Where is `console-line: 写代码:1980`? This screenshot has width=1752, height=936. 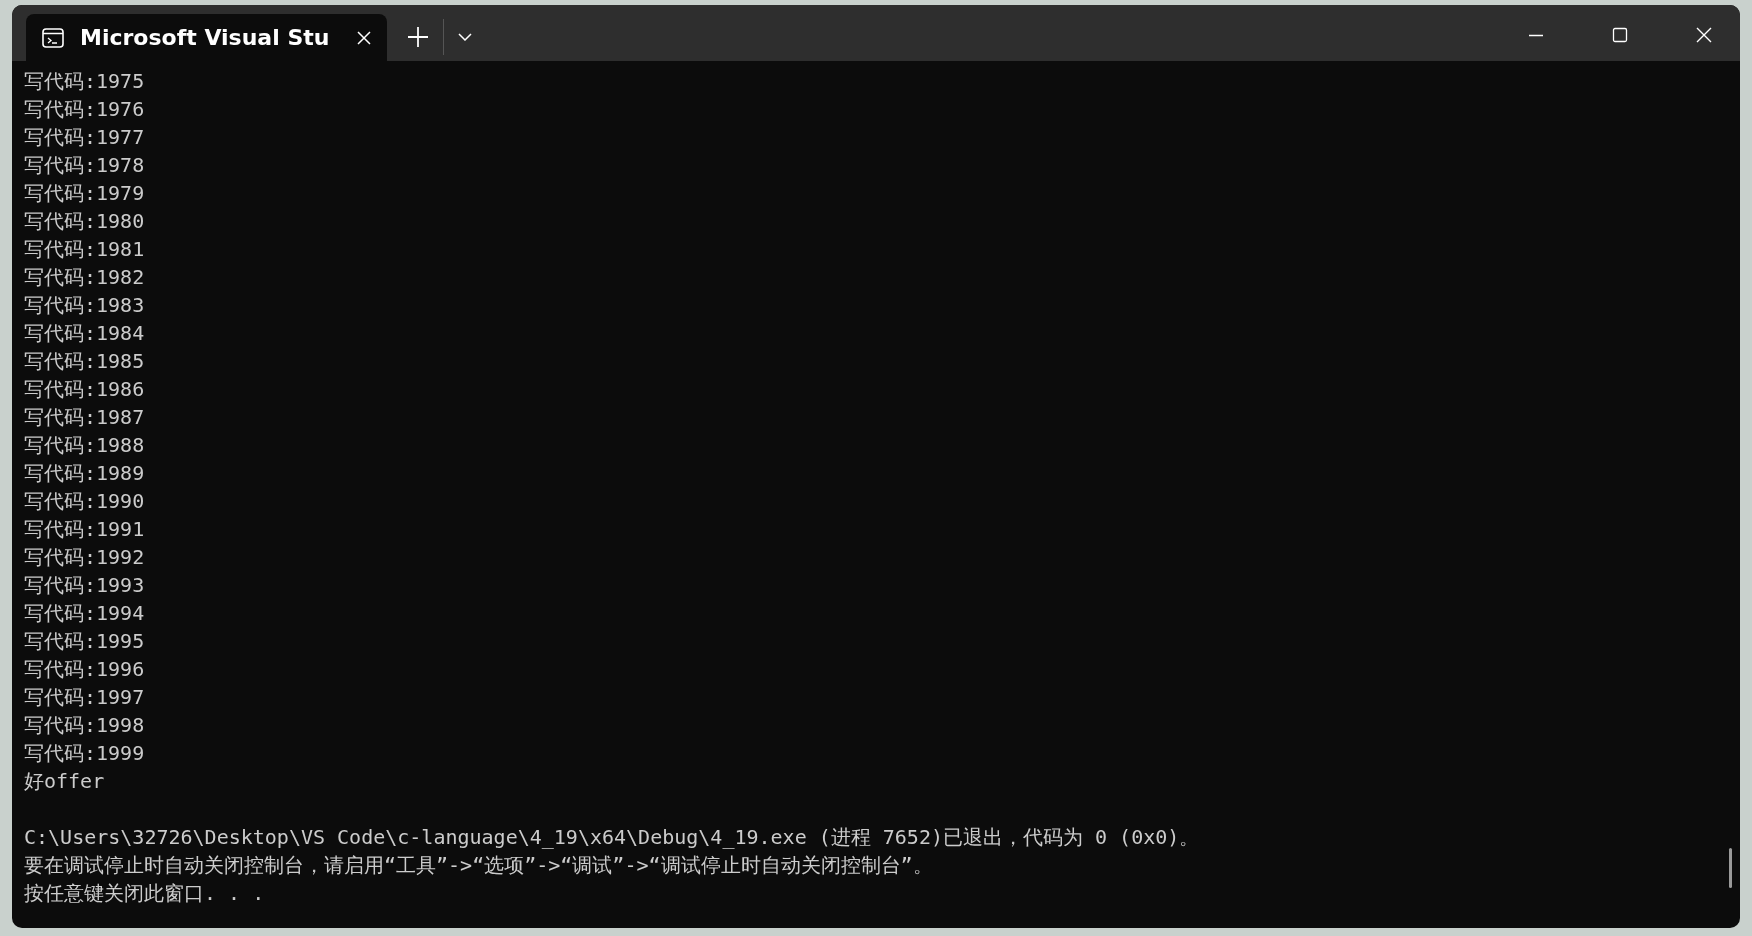 console-line: 写代码:1980 is located at coordinates (85, 221).